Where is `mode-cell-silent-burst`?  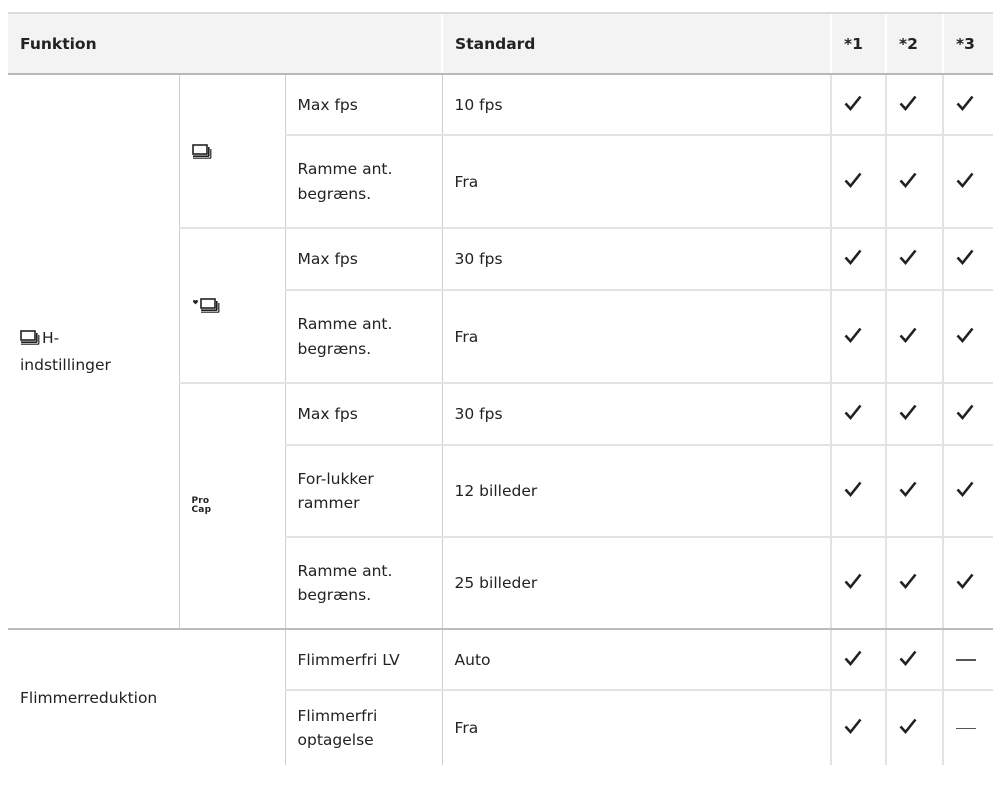 mode-cell-silent-burst is located at coordinates (231, 306).